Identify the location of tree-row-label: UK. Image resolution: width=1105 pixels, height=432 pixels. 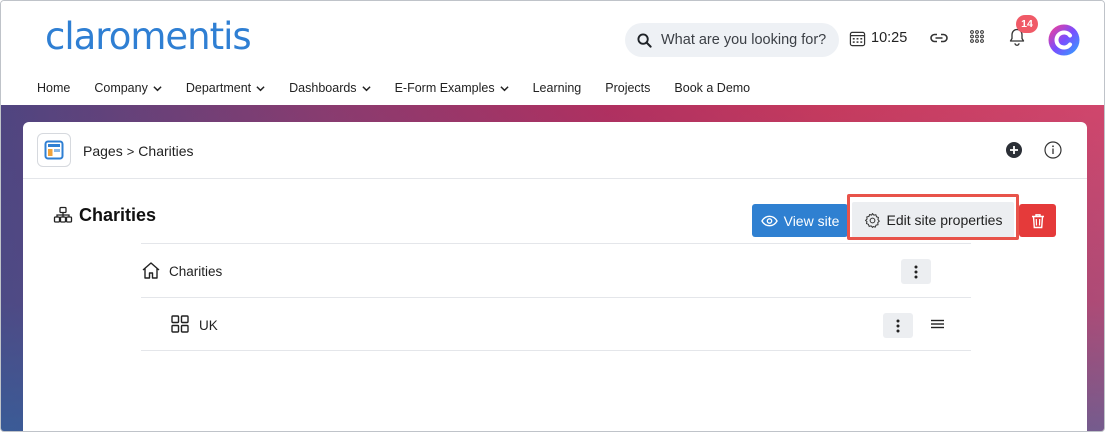
(208, 325).